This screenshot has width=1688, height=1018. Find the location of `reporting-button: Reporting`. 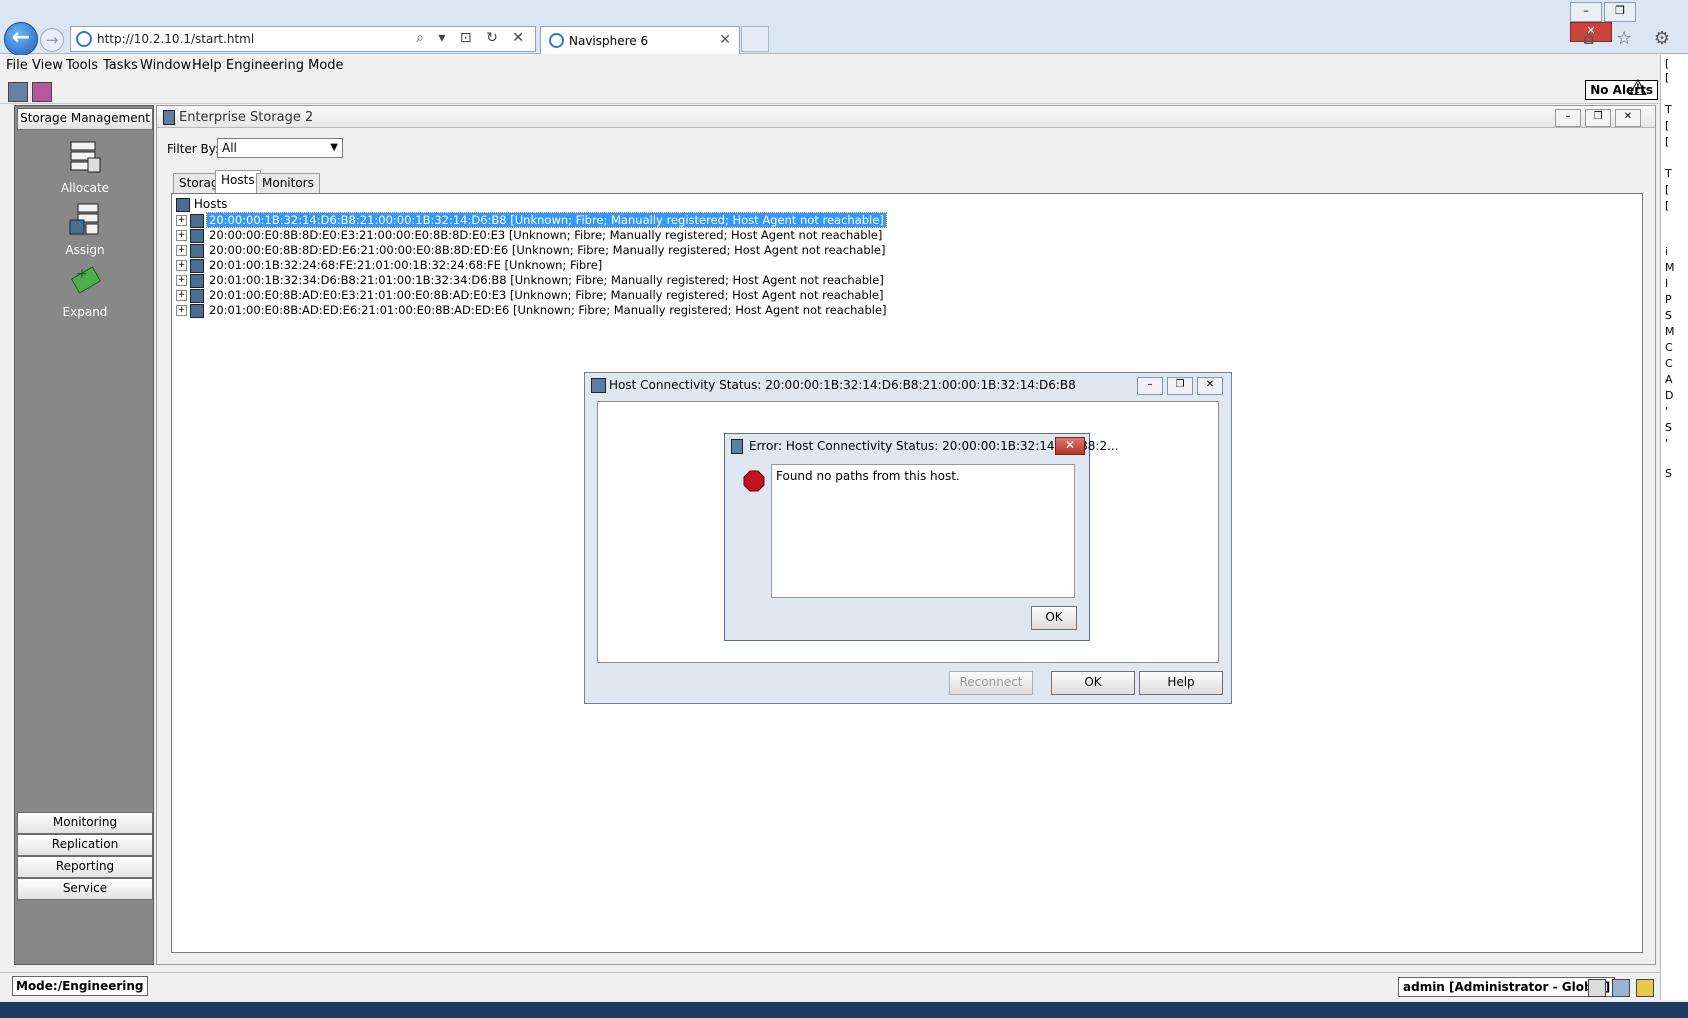

reporting-button: Reporting is located at coordinates (85, 867).